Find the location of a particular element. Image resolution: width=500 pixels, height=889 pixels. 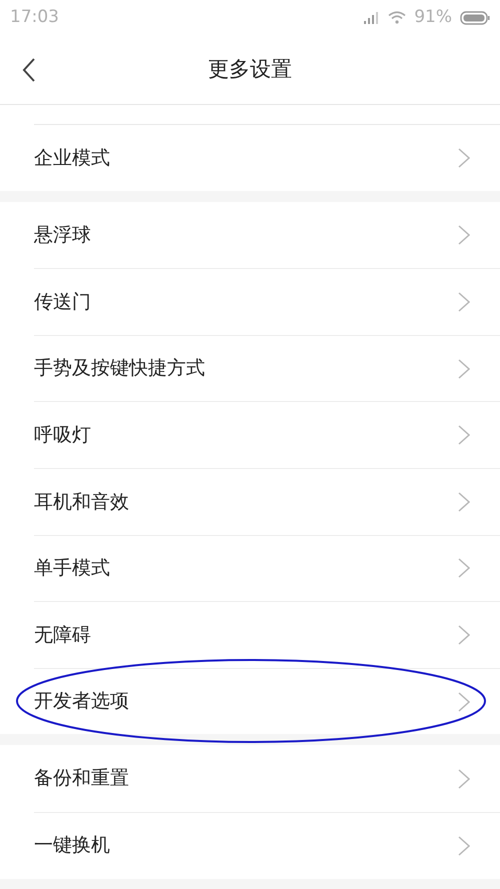

item-label: 悬浮球 is located at coordinates (62, 235).